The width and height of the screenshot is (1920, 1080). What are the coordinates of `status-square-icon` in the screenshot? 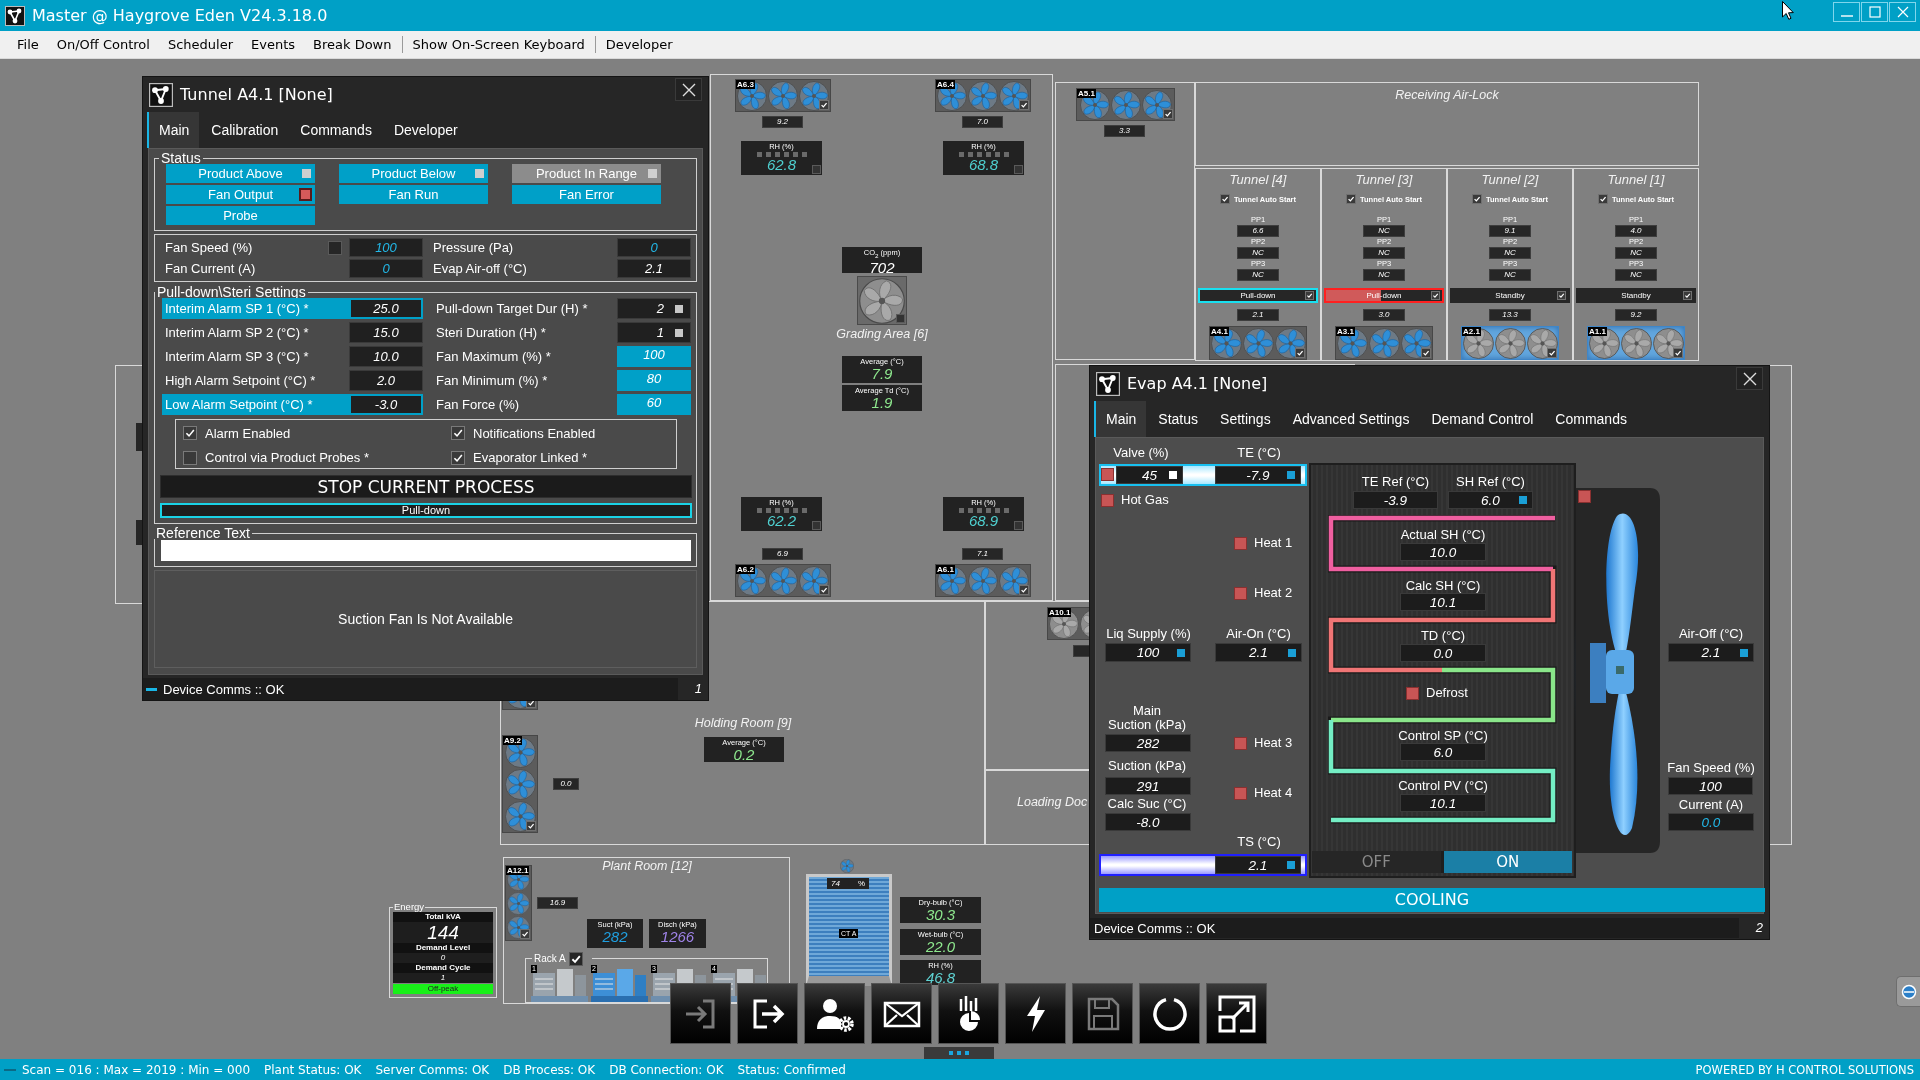 It's located at (679, 333).